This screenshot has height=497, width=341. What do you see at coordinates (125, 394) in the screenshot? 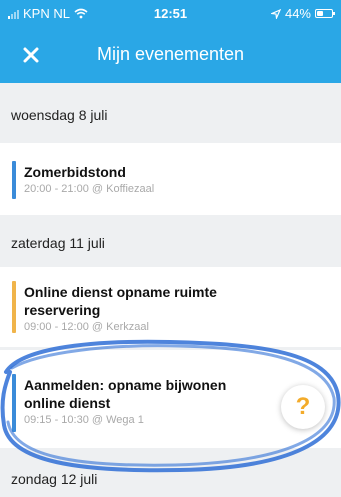
I see `event-title: Aanmelden: opname bijwonen online dienst` at bounding box center [125, 394].